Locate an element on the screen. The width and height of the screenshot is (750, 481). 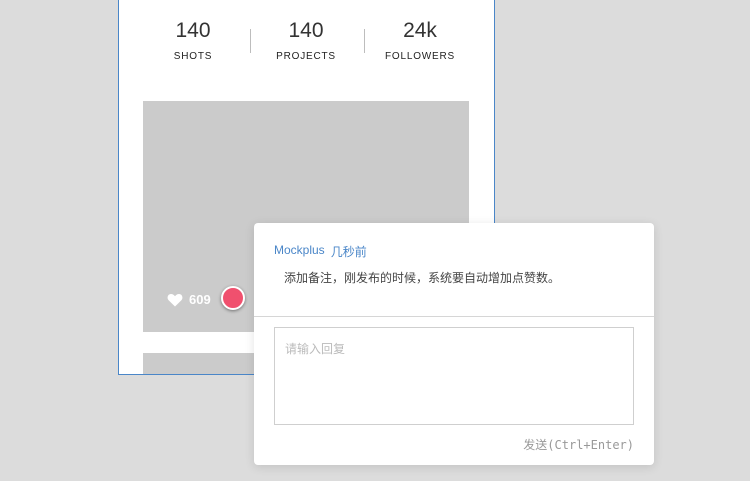
comment-text: 添加备注，刚发布的时候，系统要自动增加点赞数。 is located at coordinates (422, 278).